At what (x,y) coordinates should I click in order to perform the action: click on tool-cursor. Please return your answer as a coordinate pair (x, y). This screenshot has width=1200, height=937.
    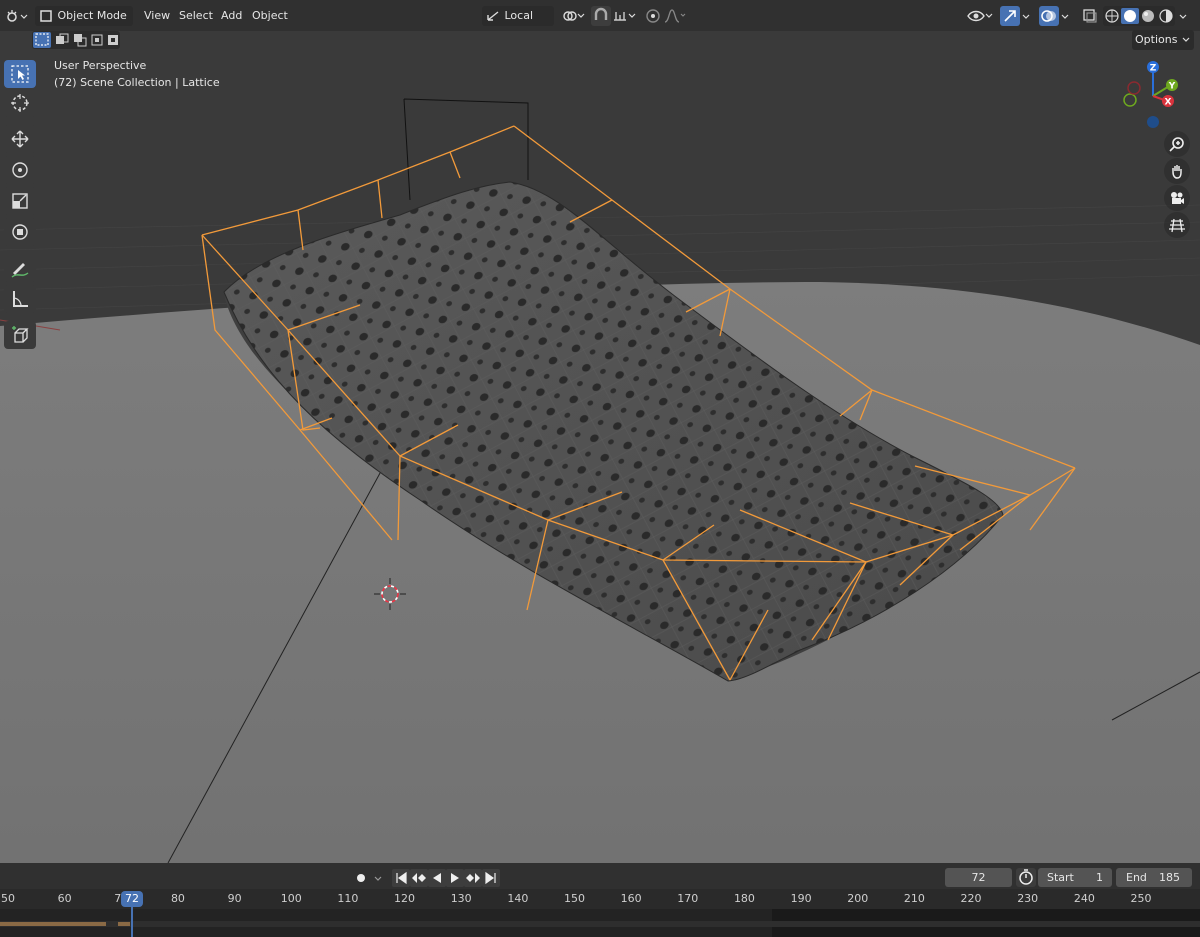
    Looking at the image, I should click on (20, 103).